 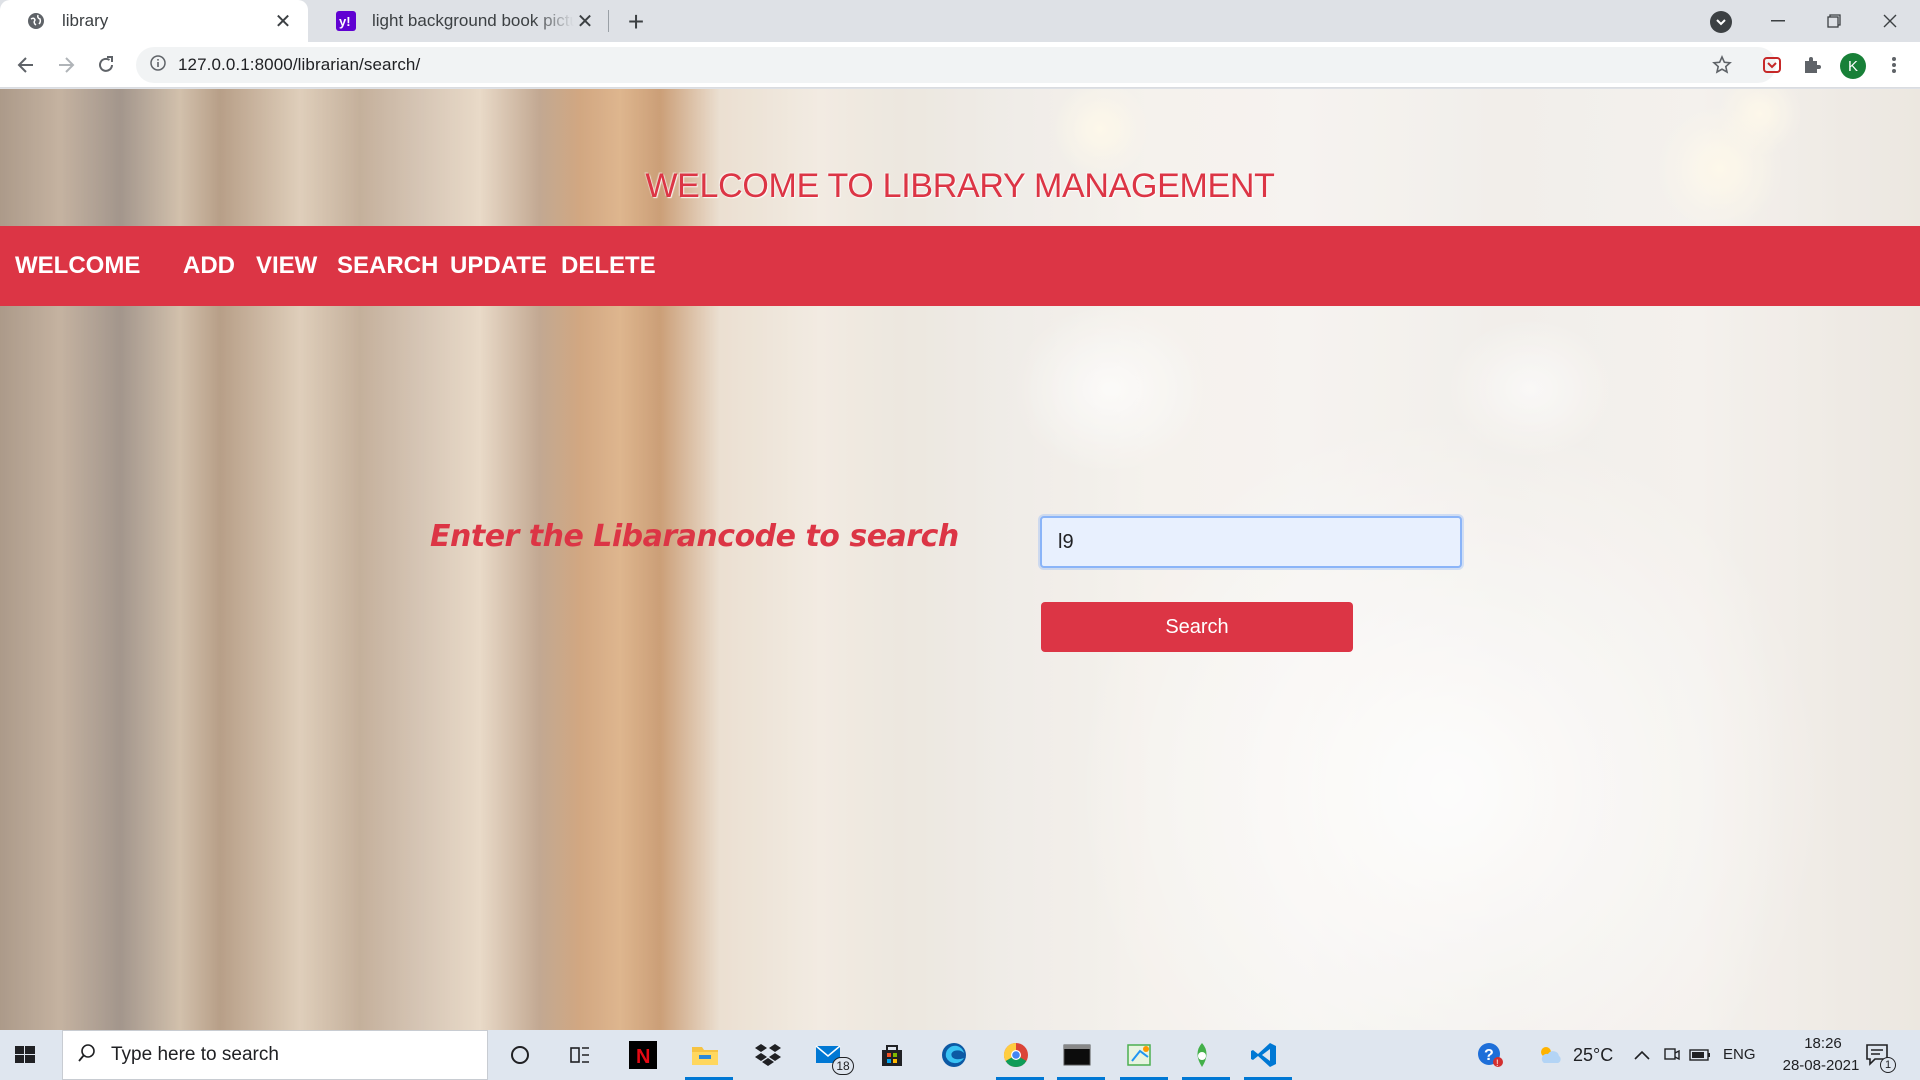 What do you see at coordinates (1894, 65) in the screenshot?
I see `browser-menu-icon` at bounding box center [1894, 65].